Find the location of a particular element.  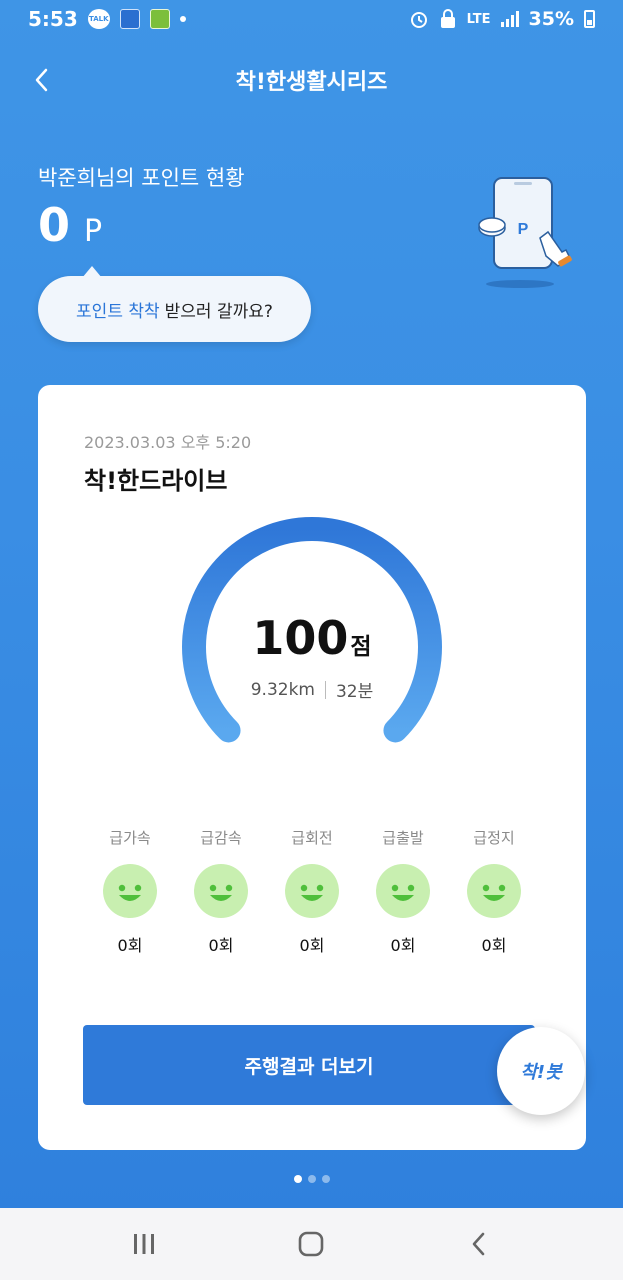

points-promo-bubble: 포인트 착착 받으러 갈까요? is located at coordinates (174, 304).